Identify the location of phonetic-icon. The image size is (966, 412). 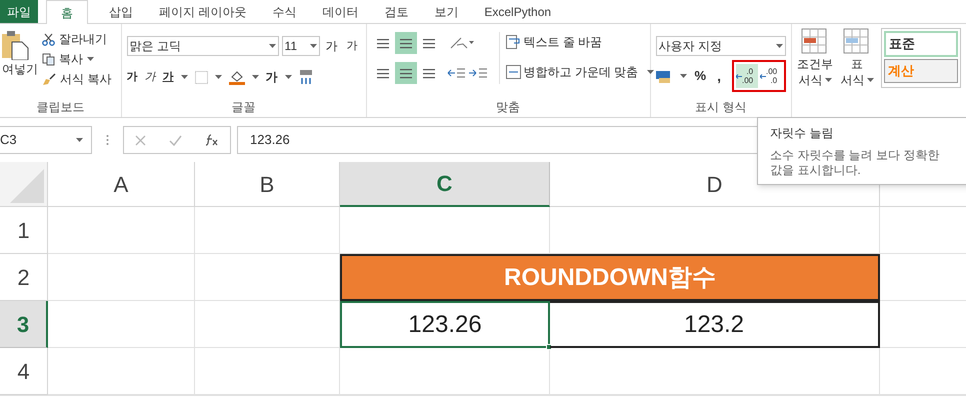
(305, 77).